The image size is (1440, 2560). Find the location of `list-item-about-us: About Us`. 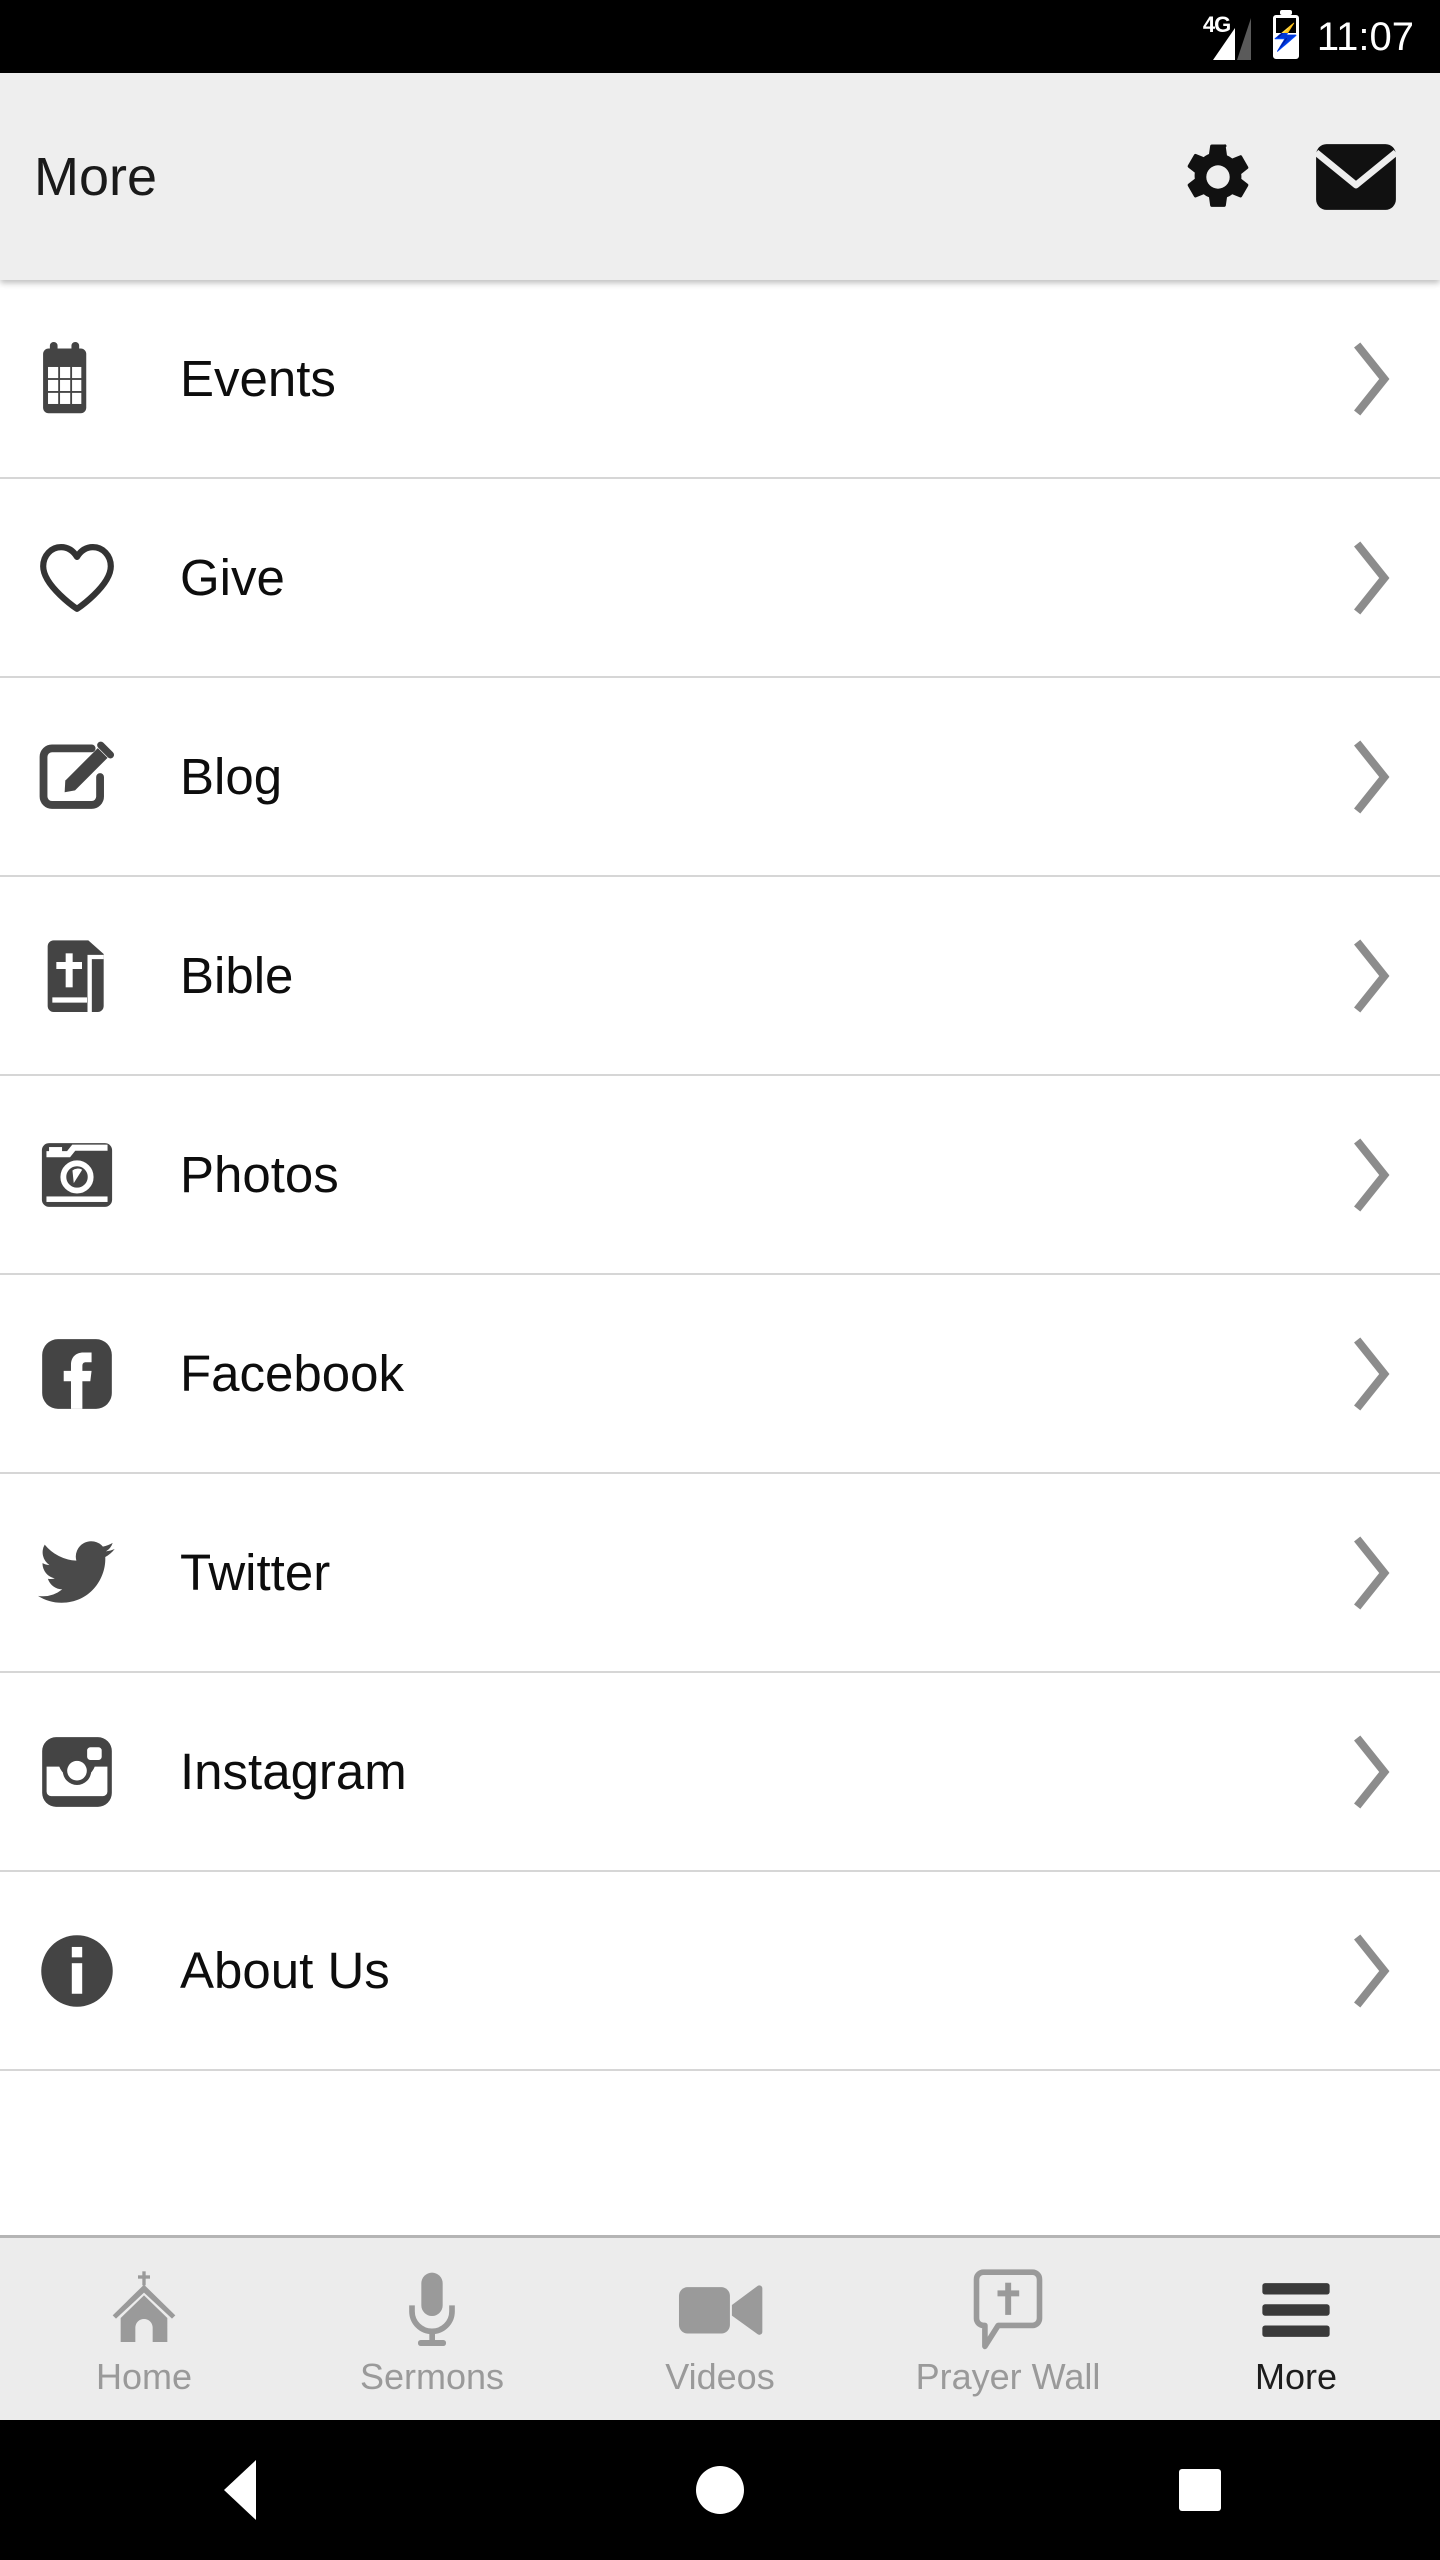

list-item-about-us: About Us is located at coordinates (720, 1971).